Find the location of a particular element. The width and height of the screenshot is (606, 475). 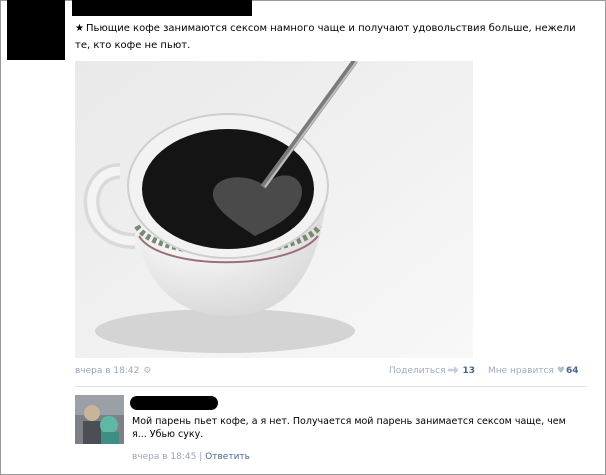

author-name is located at coordinates (162, 8).